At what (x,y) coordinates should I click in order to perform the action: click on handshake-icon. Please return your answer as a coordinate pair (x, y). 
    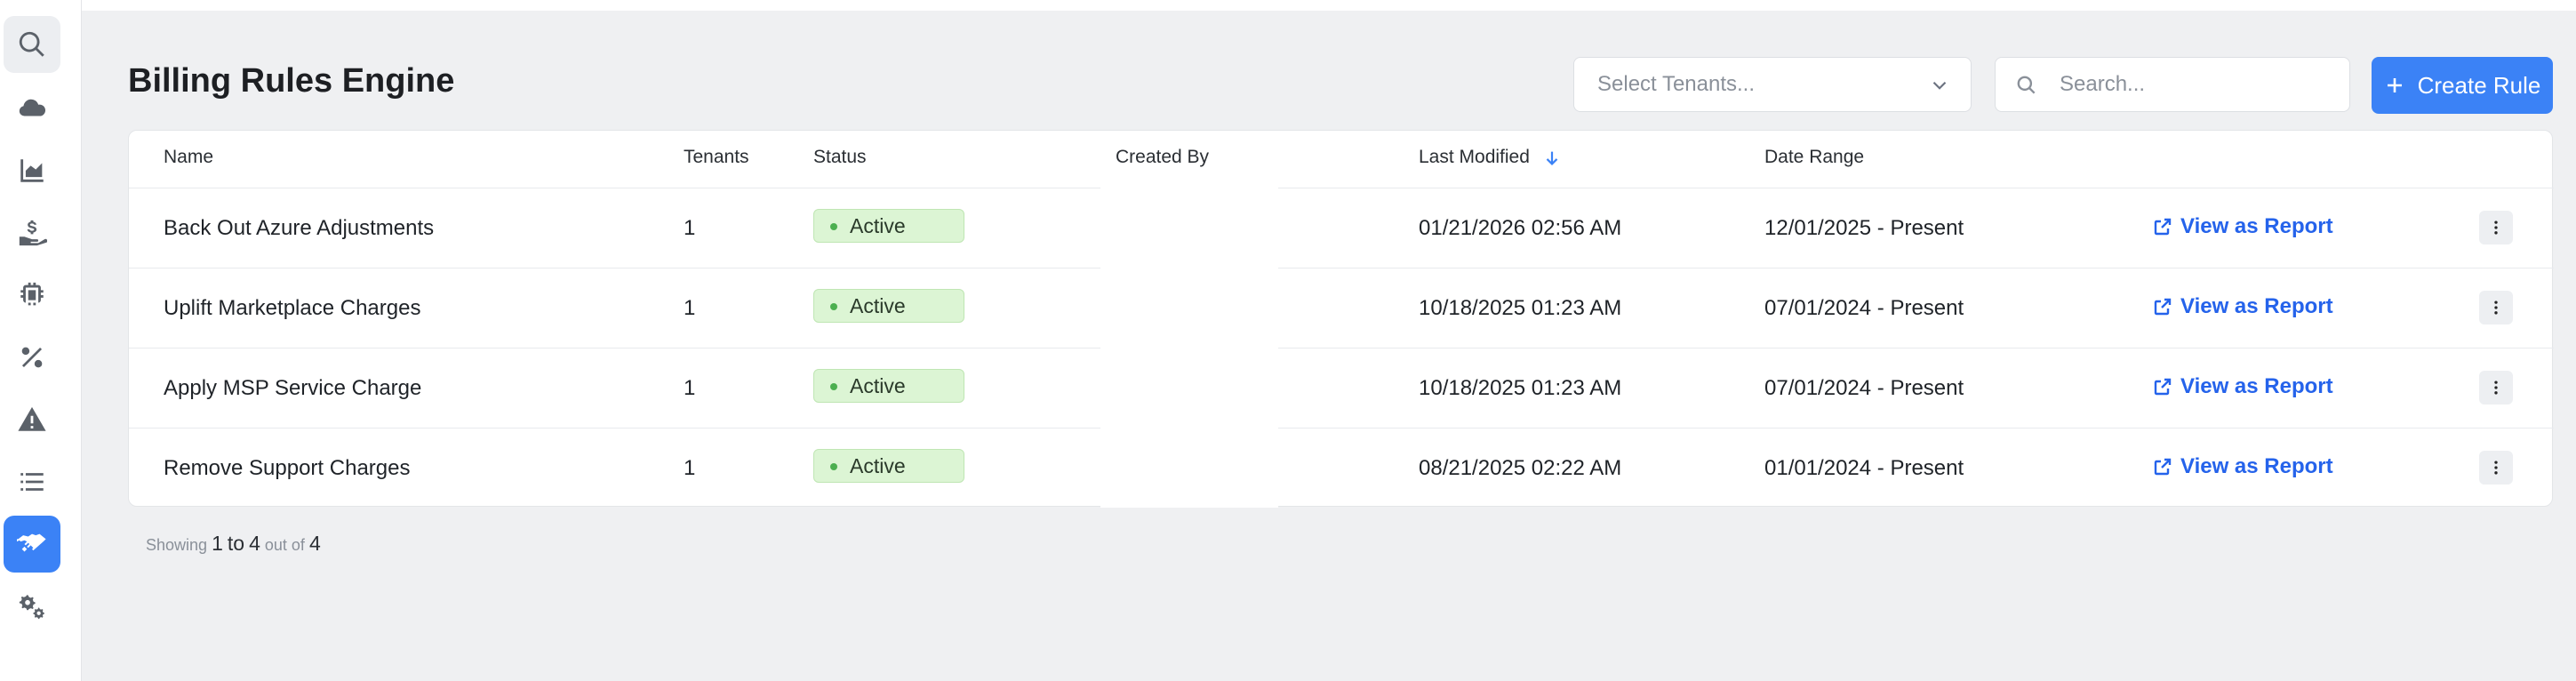
    Looking at the image, I should click on (31, 542).